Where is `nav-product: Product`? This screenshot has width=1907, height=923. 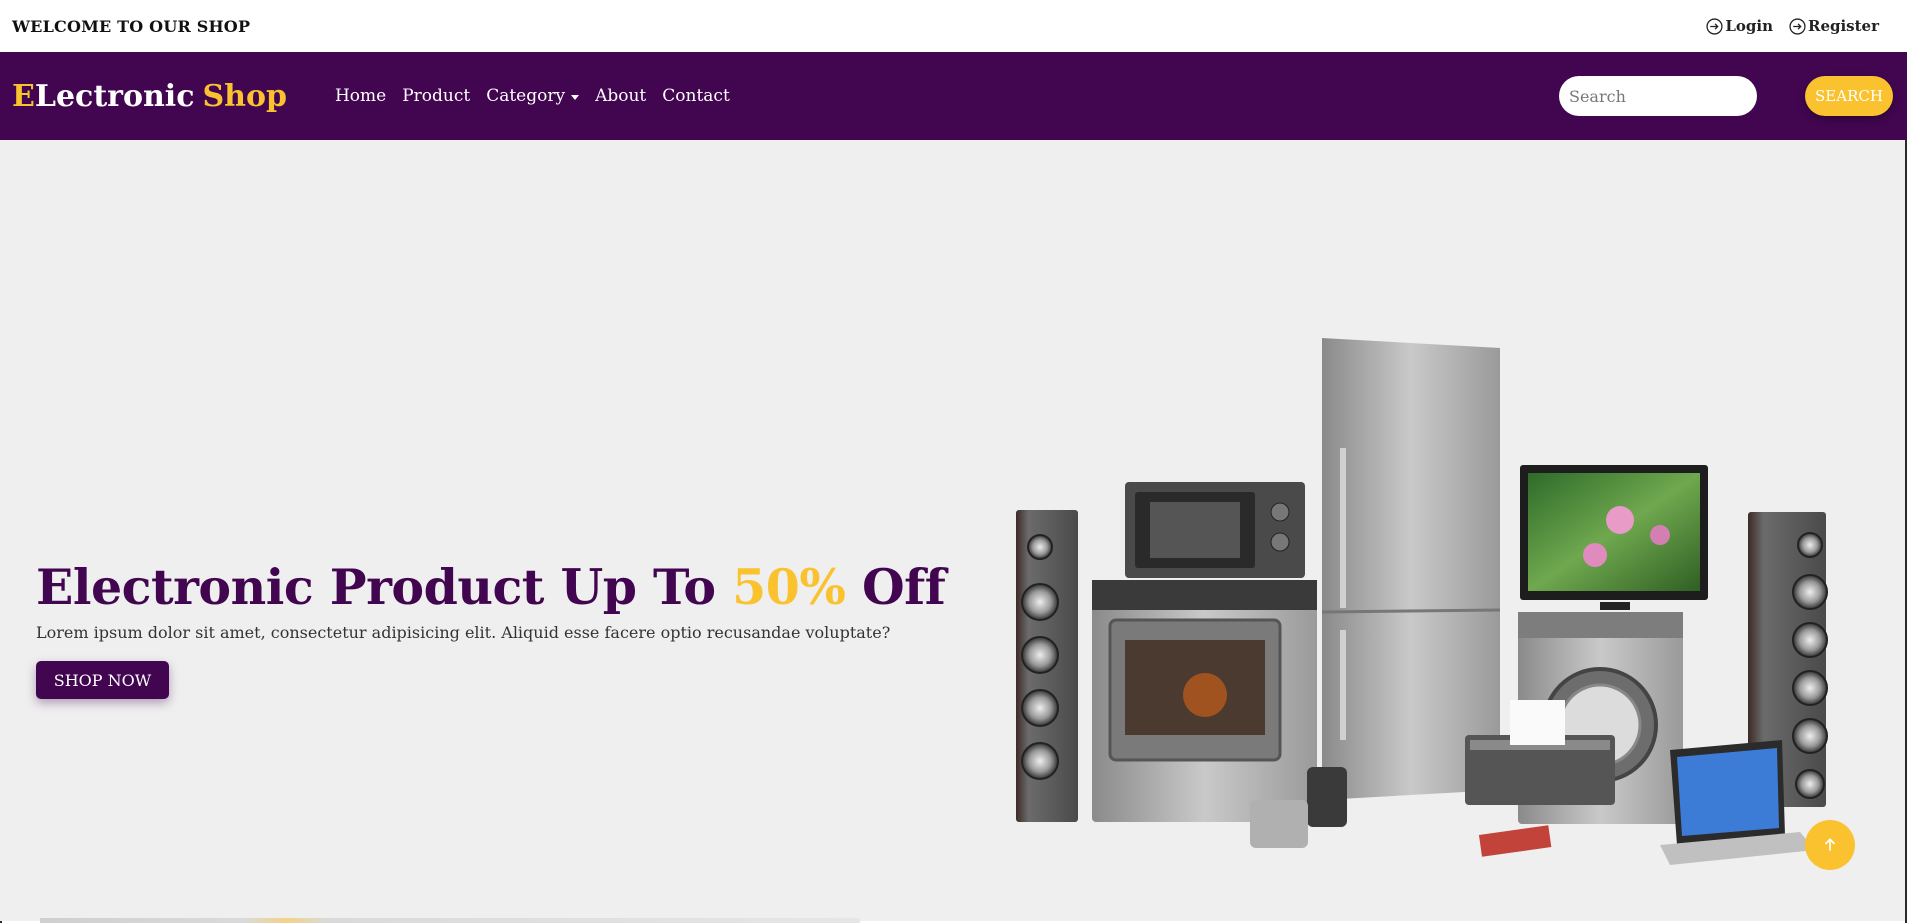 nav-product: Product is located at coordinates (436, 96).